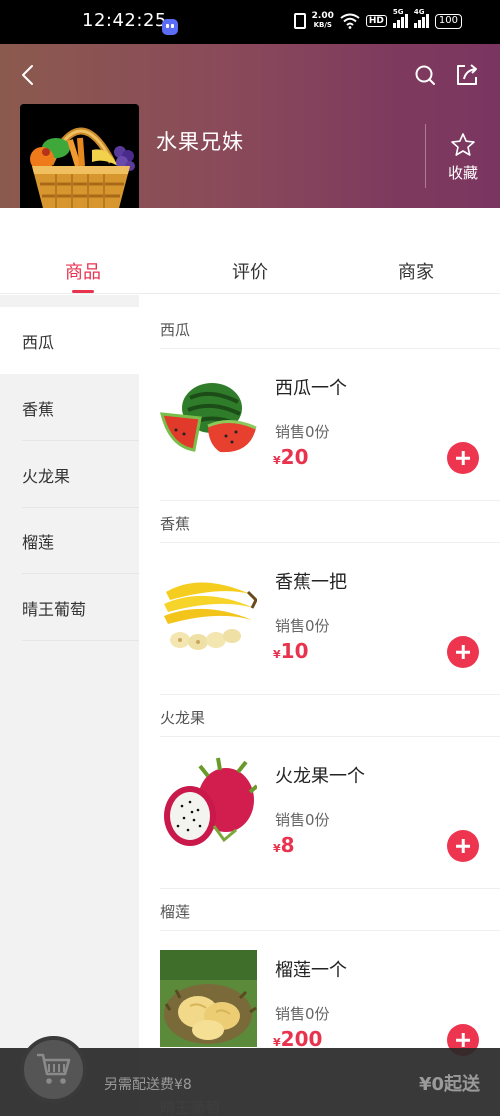 The height and width of the screenshot is (1116, 500). Describe the element at coordinates (350, 21) in the screenshot. I see `wifi-icon` at that location.